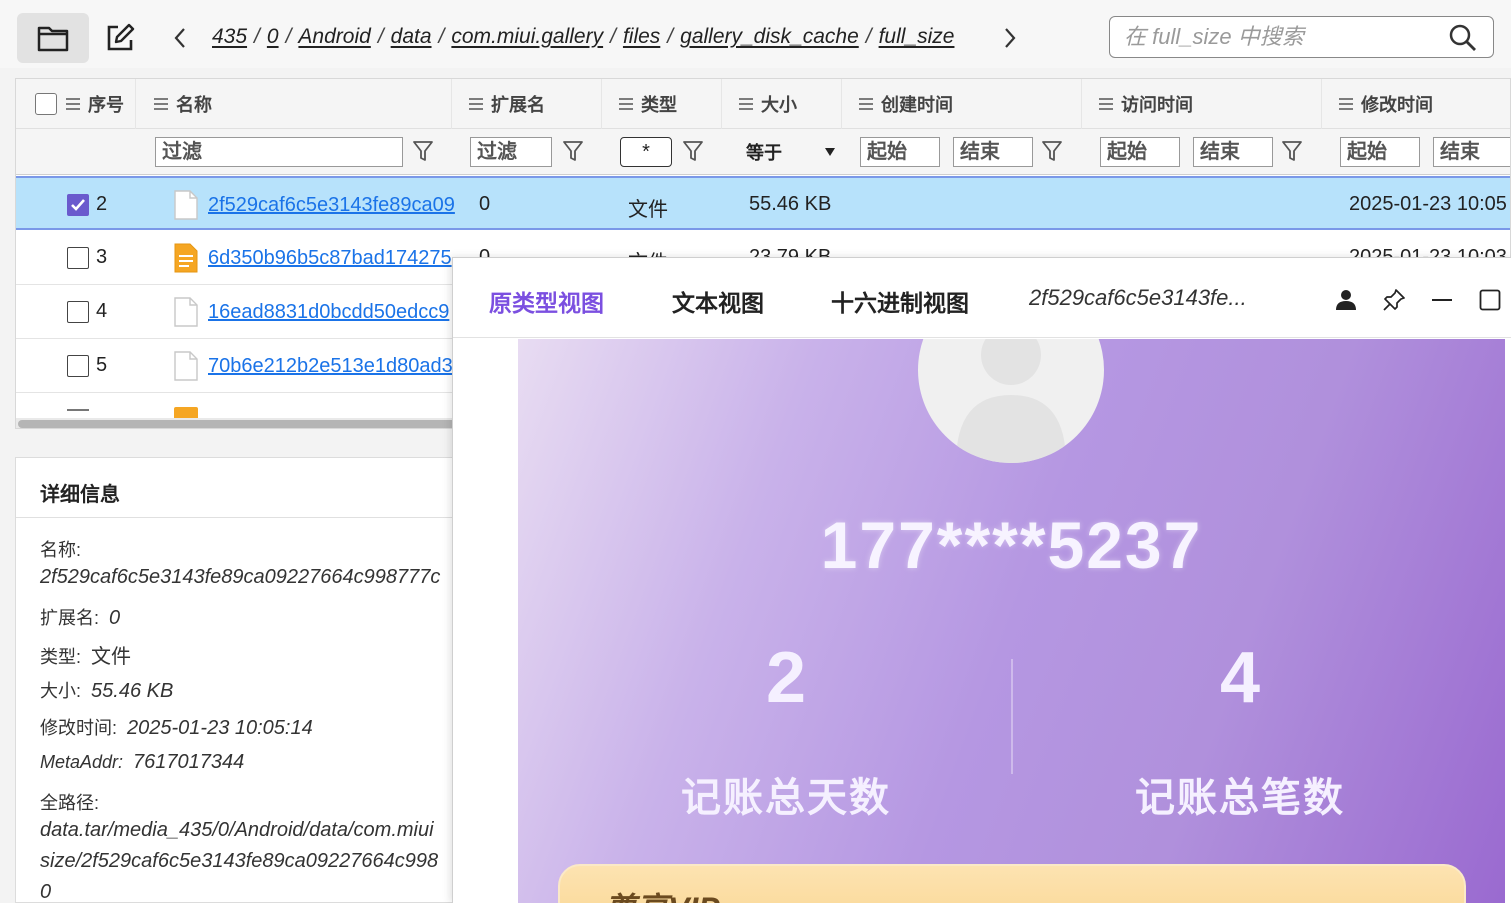  What do you see at coordinates (80, 618) in the screenshot?
I see `detail-ext: 扩展名: 0` at bounding box center [80, 618].